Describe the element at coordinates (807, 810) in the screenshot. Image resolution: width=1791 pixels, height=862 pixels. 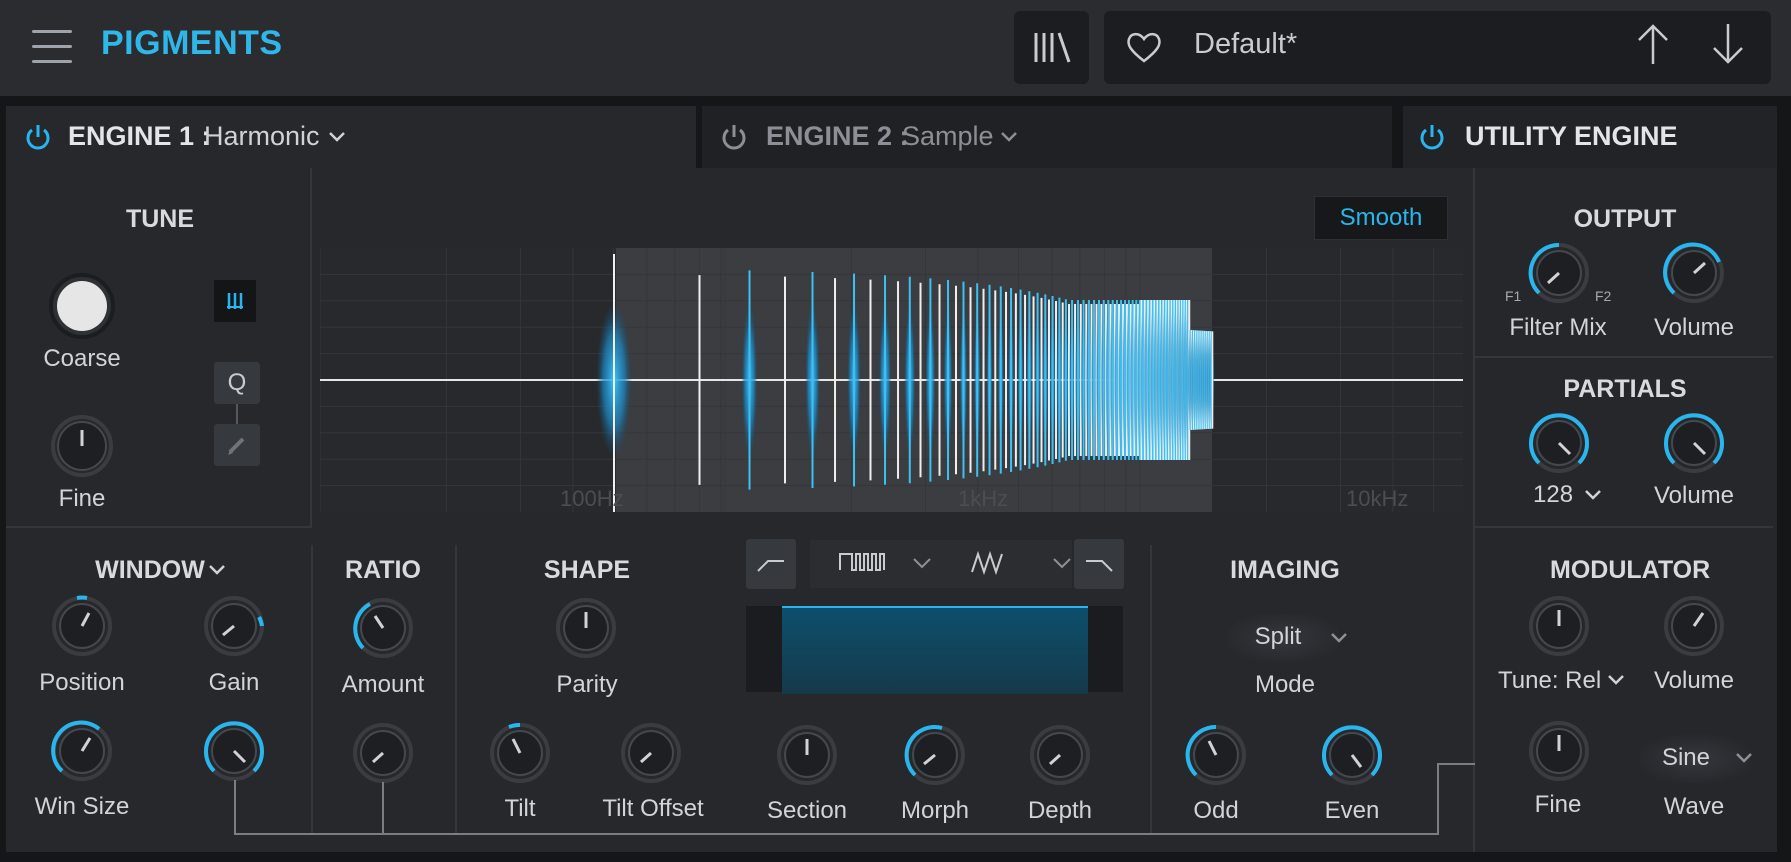
I see `section-label: Section` at that location.